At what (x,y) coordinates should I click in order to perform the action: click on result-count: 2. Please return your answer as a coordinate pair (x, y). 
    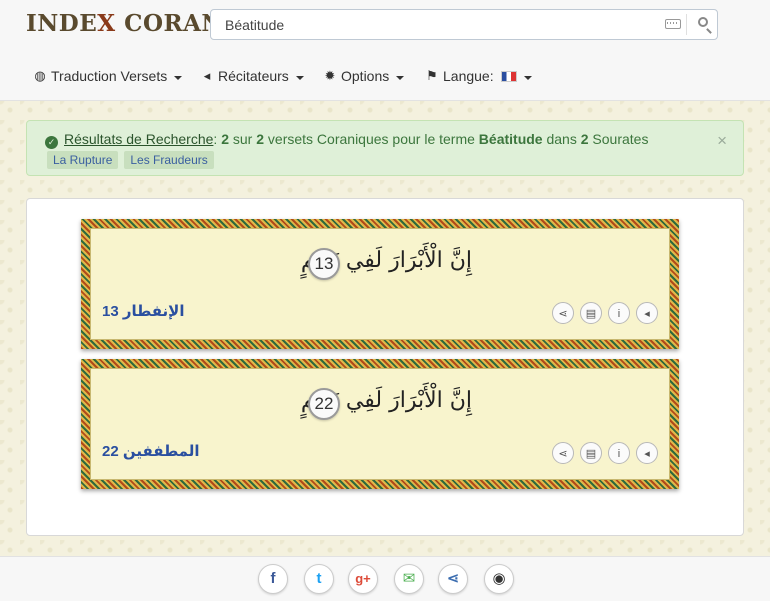
    Looking at the image, I should click on (225, 139).